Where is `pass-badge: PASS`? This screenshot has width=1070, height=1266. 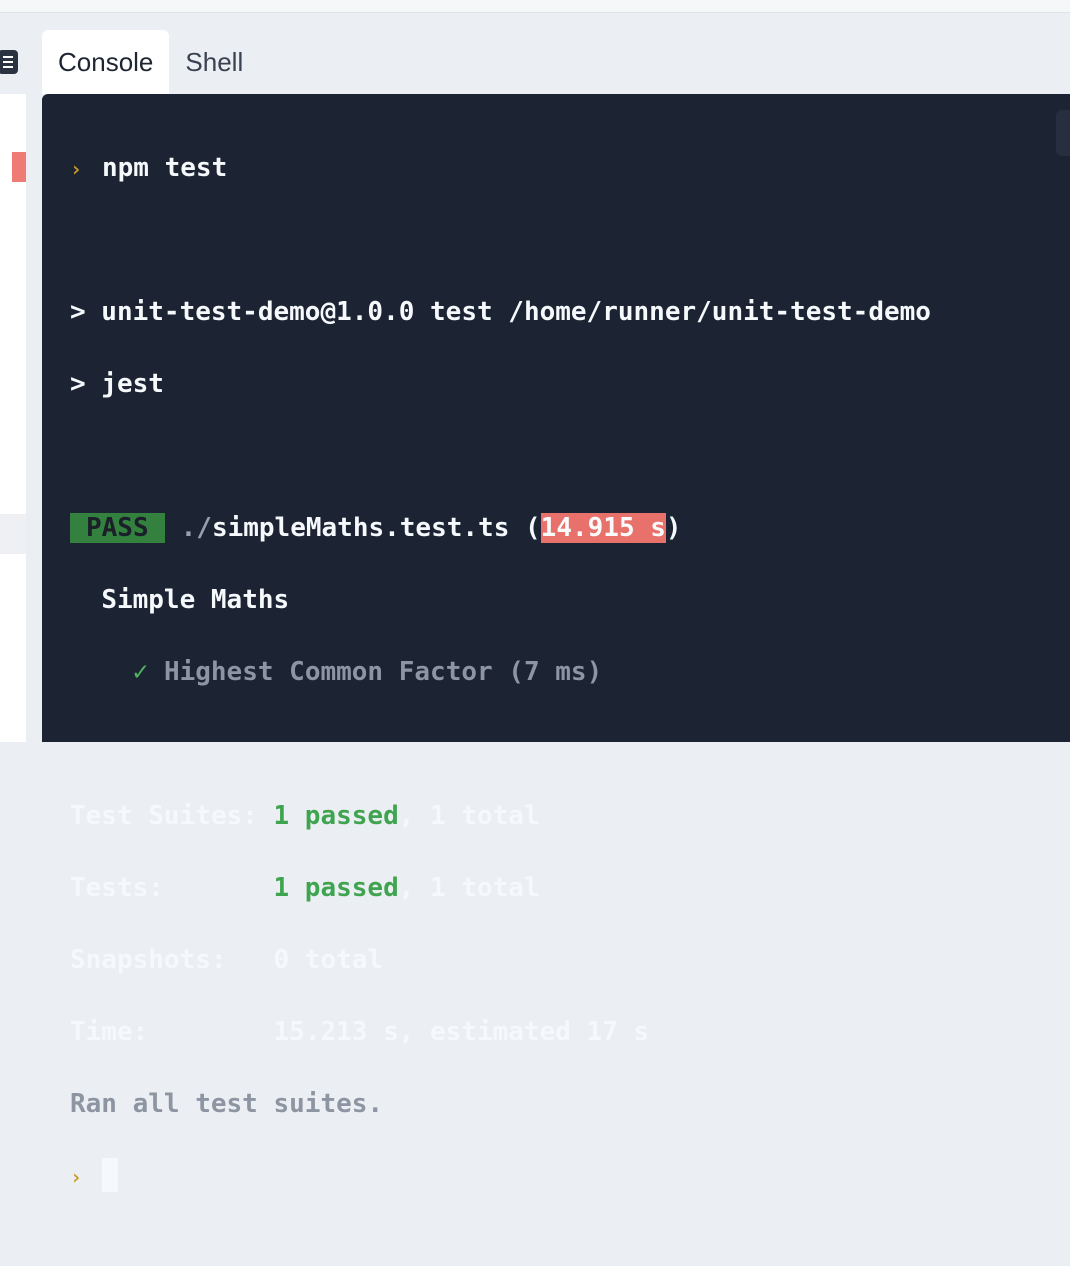 pass-badge: PASS is located at coordinates (117, 528).